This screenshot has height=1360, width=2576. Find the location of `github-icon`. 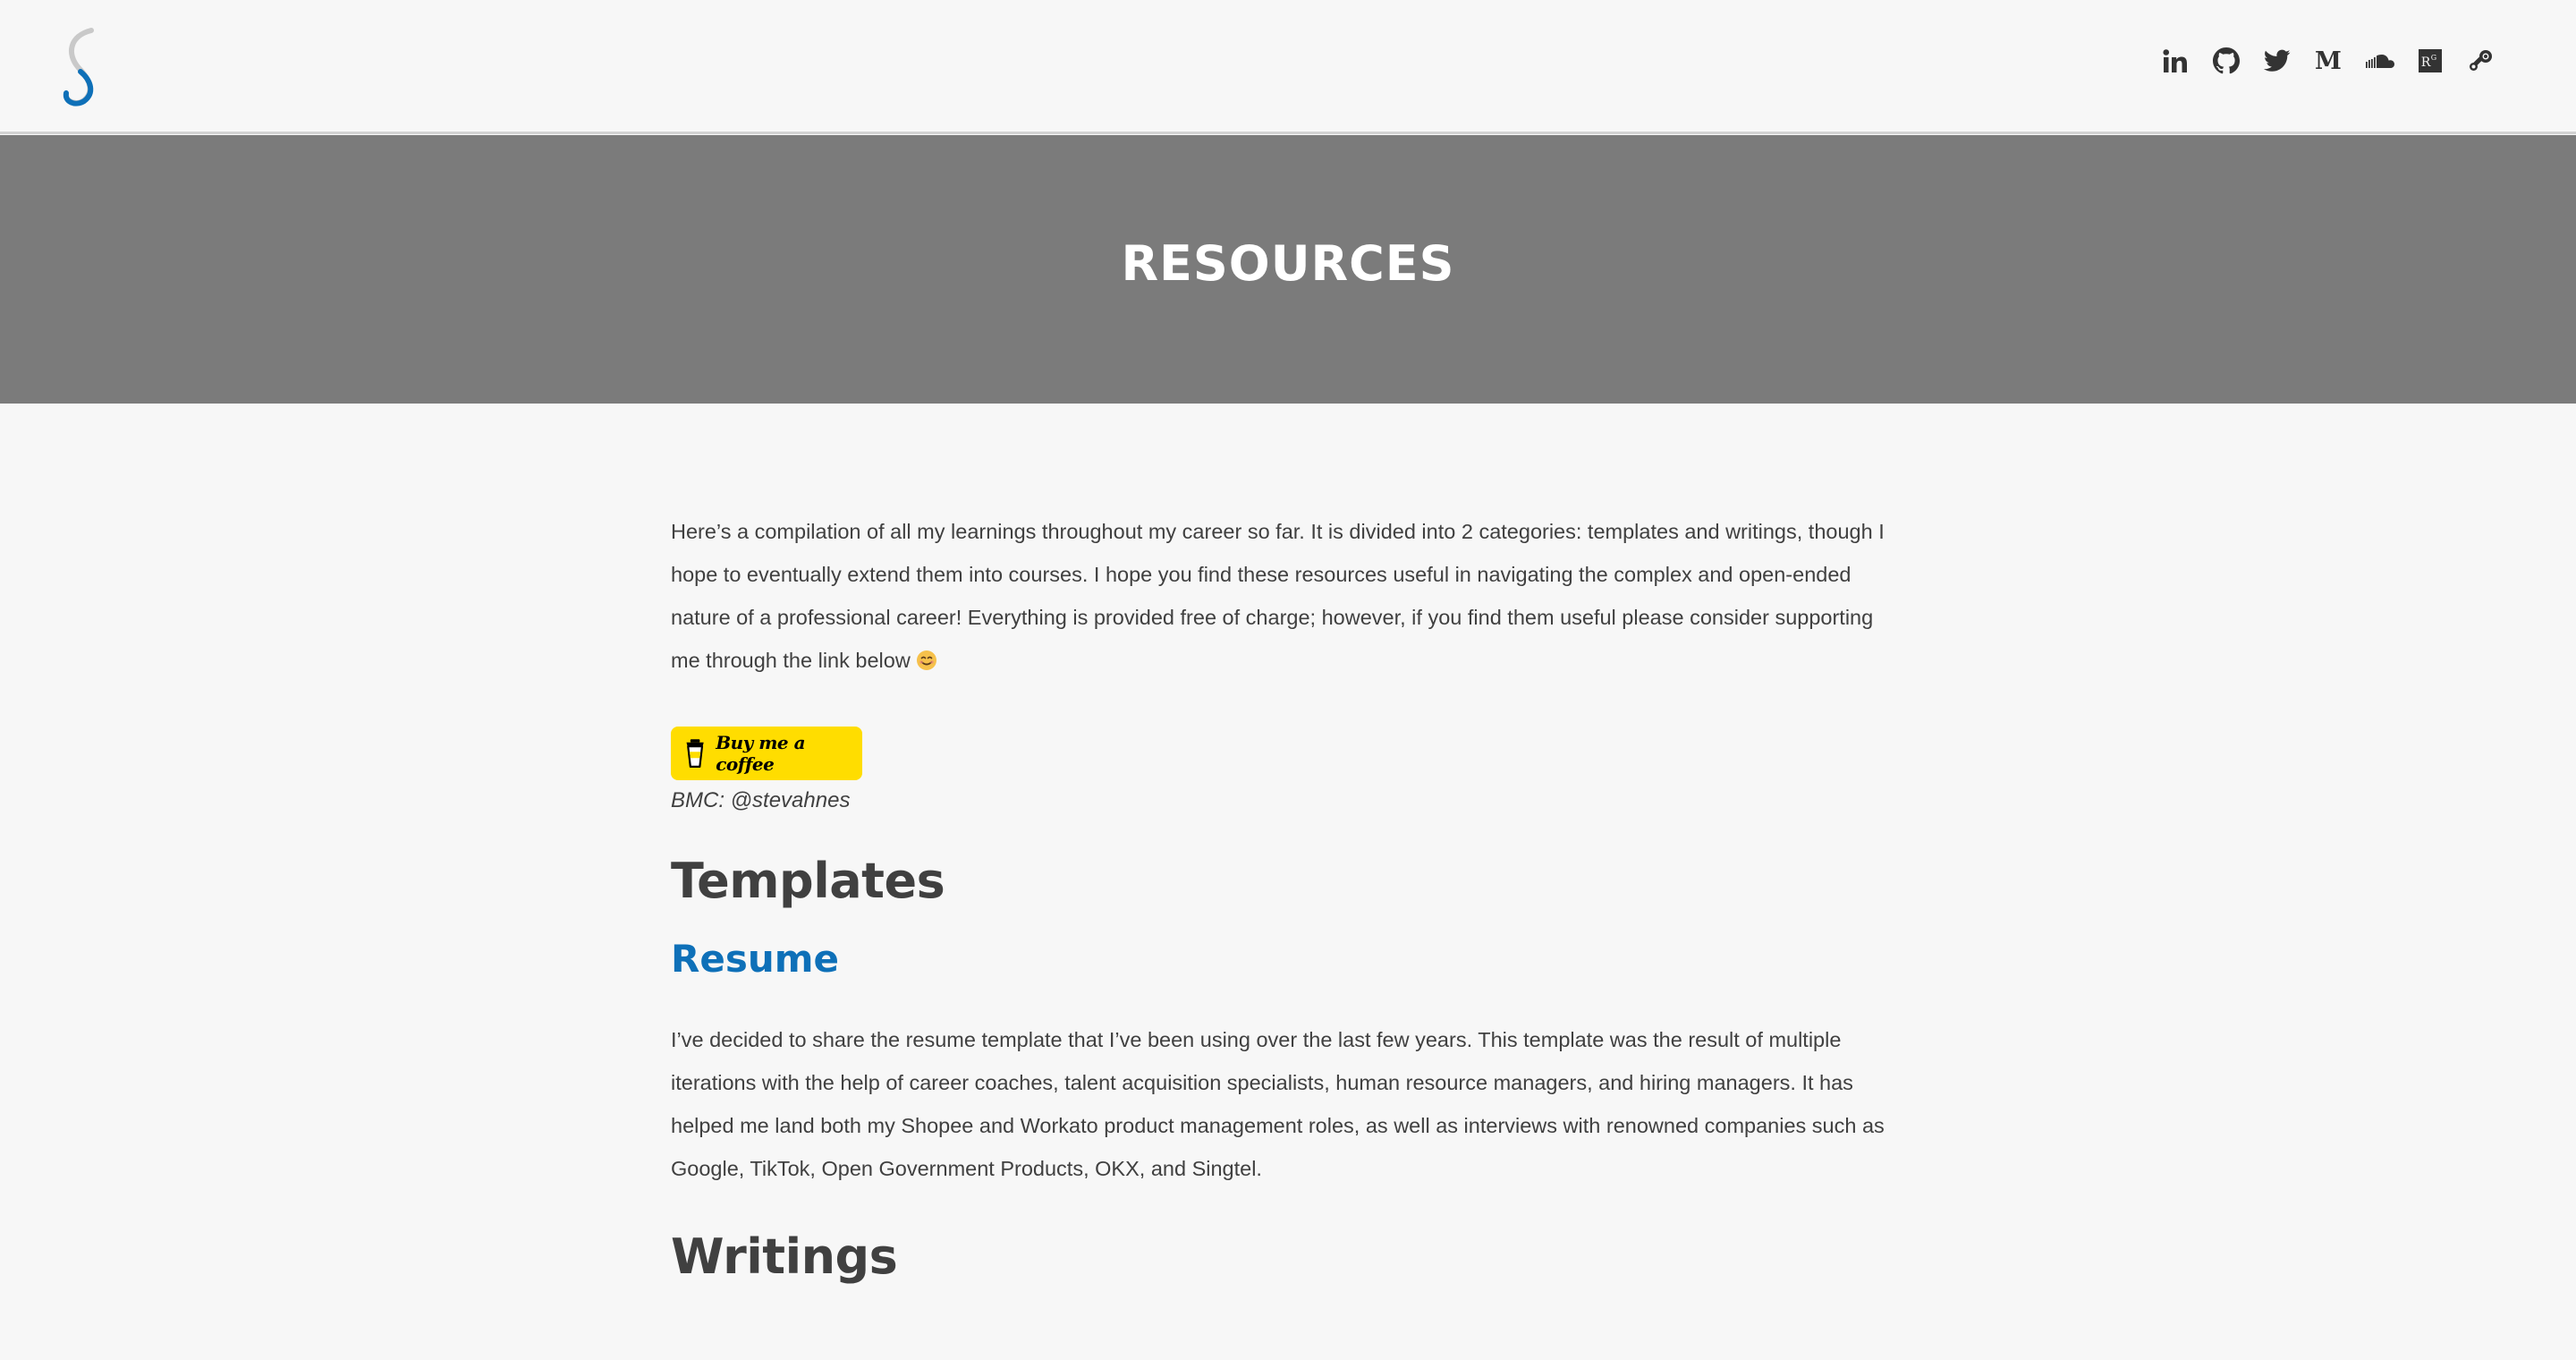

github-icon is located at coordinates (2226, 61).